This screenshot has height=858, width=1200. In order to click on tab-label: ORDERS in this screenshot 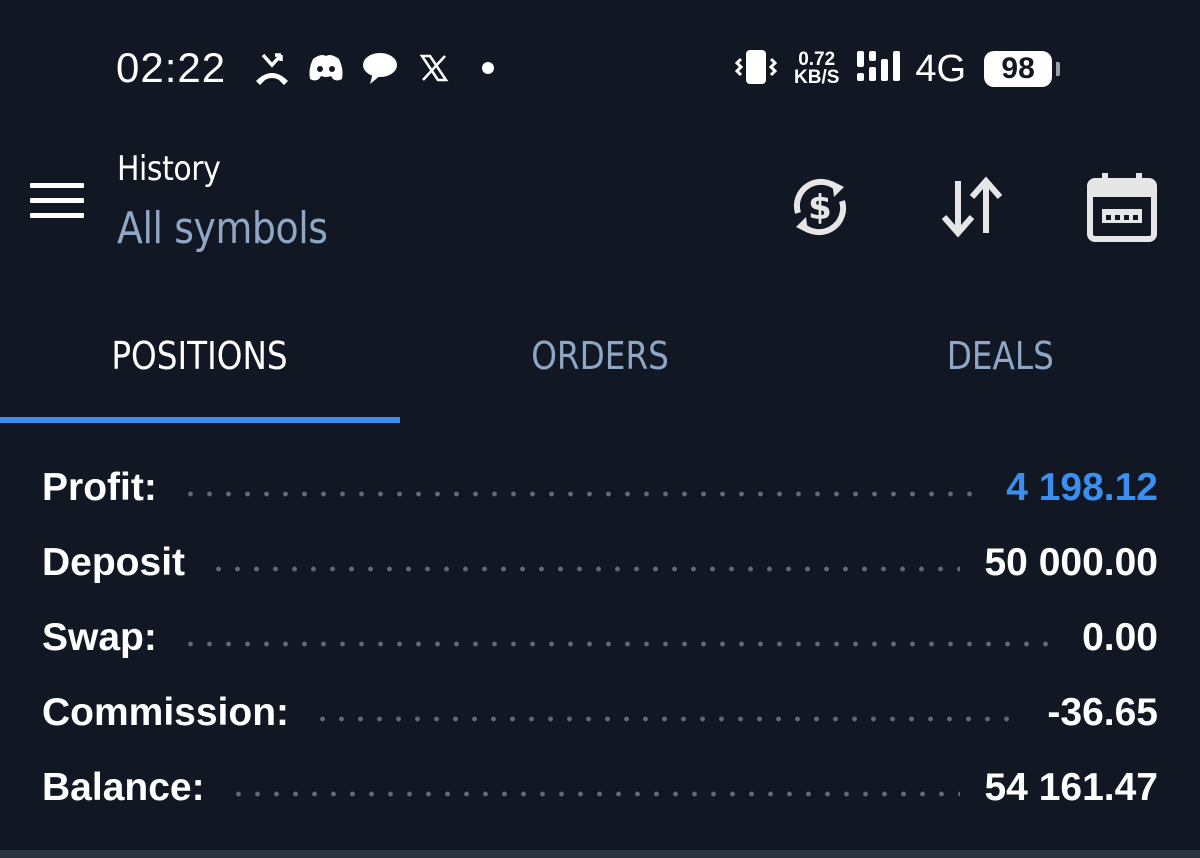, I will do `click(600, 356)`.